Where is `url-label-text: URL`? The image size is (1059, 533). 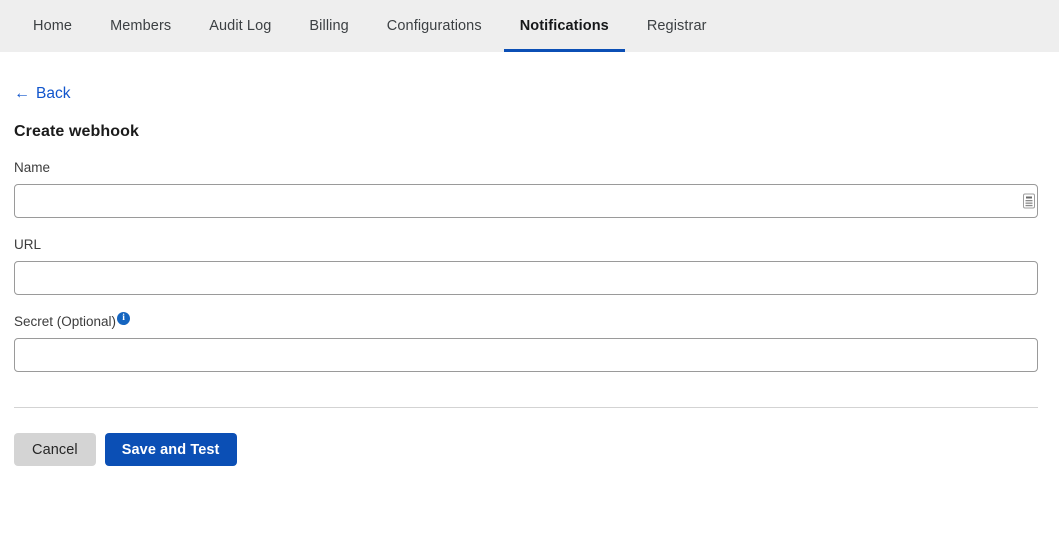
url-label-text: URL is located at coordinates (28, 244).